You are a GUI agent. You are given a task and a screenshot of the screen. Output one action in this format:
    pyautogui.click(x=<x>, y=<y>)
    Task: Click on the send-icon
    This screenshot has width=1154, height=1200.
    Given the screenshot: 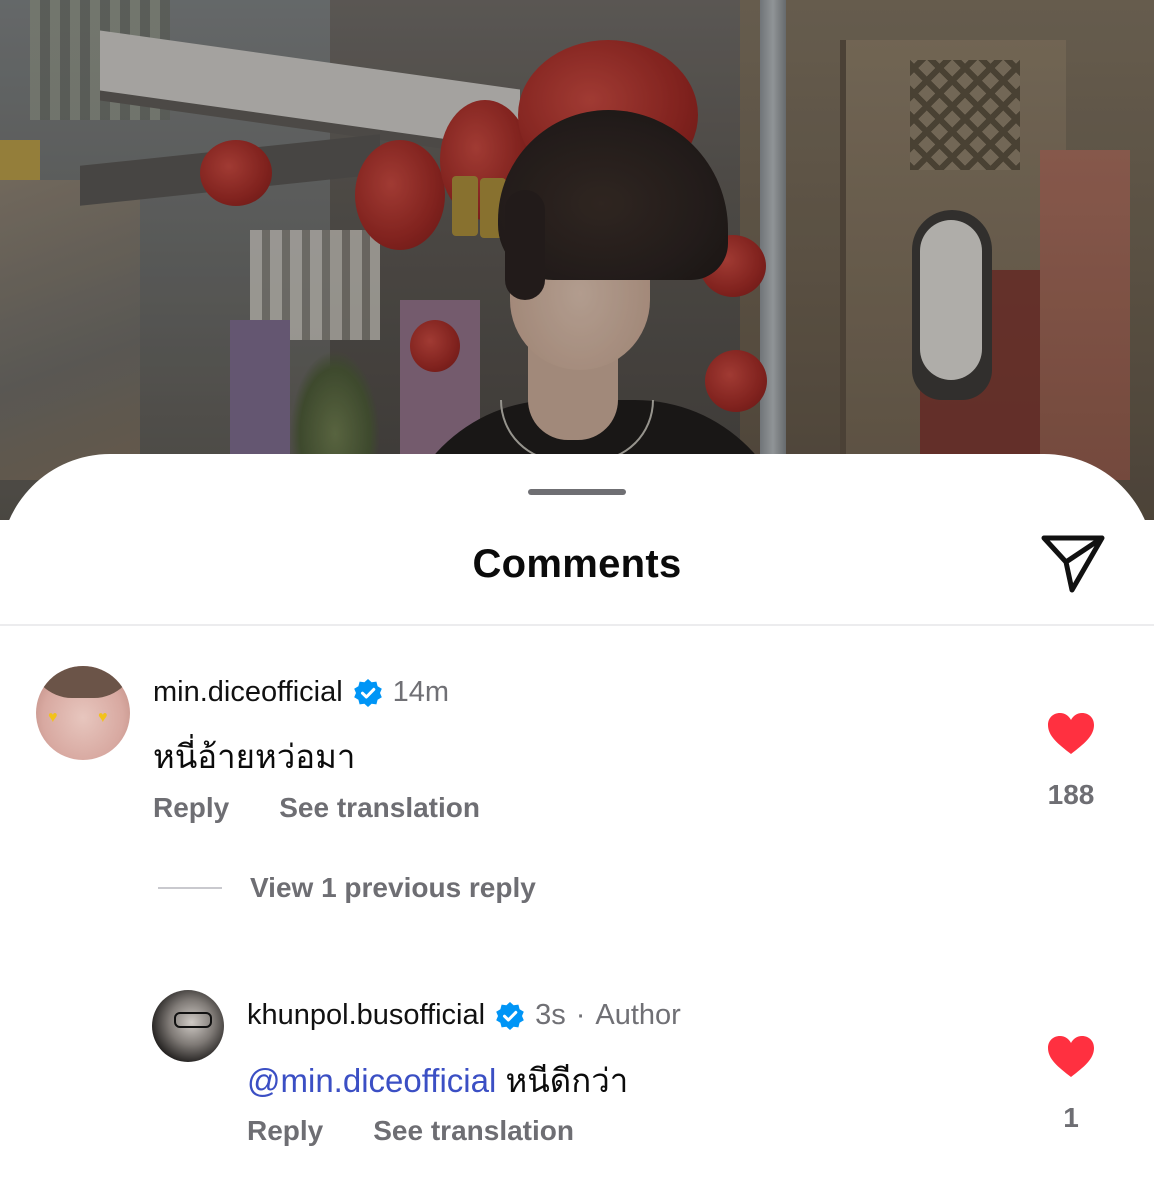 What is the action you would take?
    pyautogui.click(x=1073, y=563)
    